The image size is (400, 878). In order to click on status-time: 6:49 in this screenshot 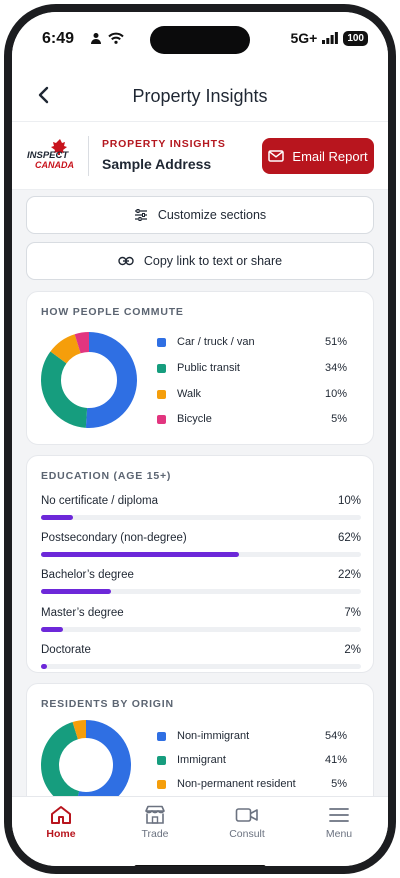, I will do `click(58, 38)`.